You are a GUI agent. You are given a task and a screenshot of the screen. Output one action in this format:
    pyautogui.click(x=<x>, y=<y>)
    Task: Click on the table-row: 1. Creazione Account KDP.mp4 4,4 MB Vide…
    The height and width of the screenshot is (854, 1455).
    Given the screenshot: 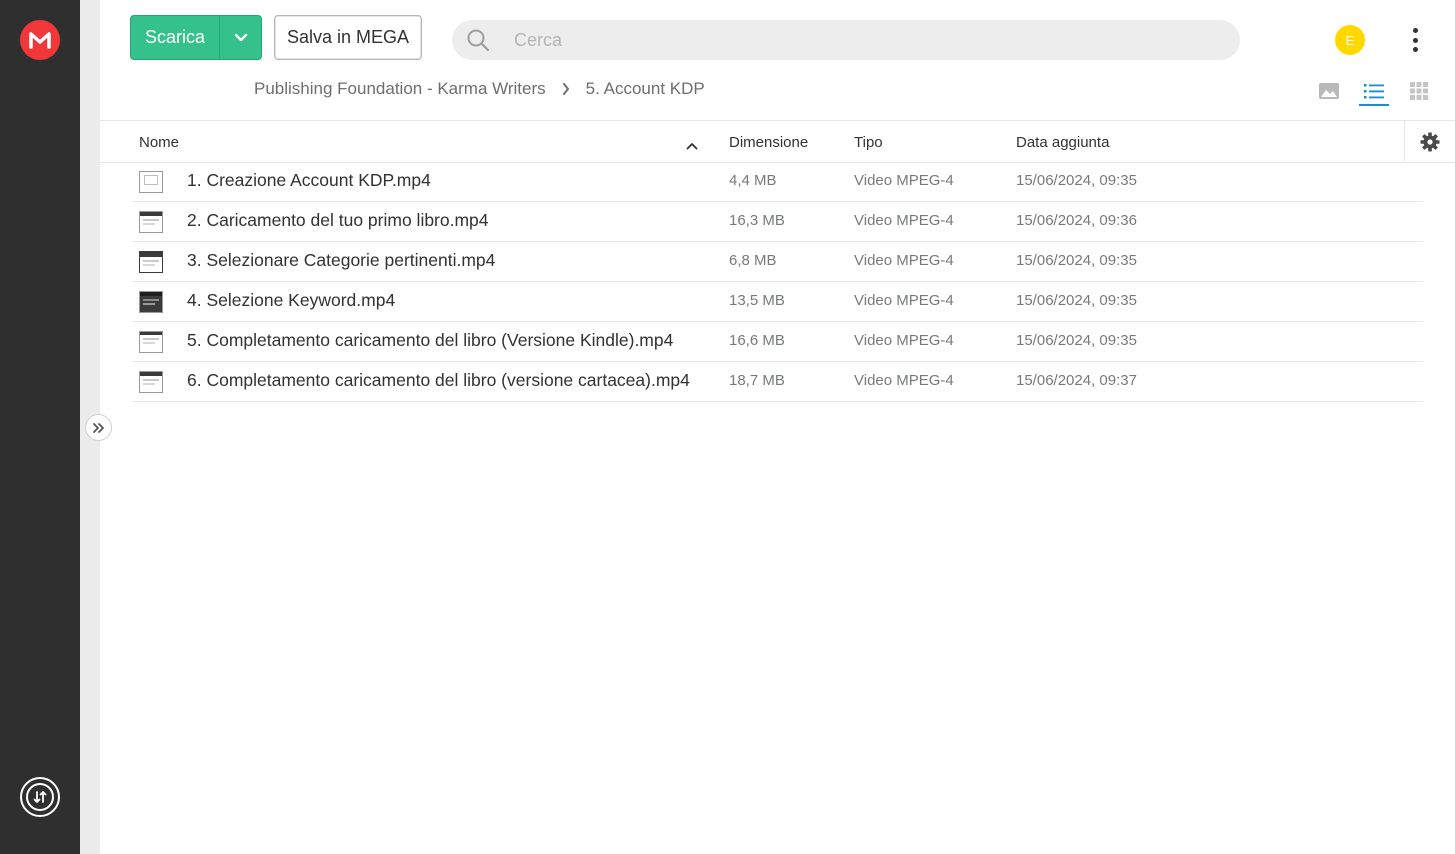 What is the action you would take?
    pyautogui.click(x=778, y=182)
    